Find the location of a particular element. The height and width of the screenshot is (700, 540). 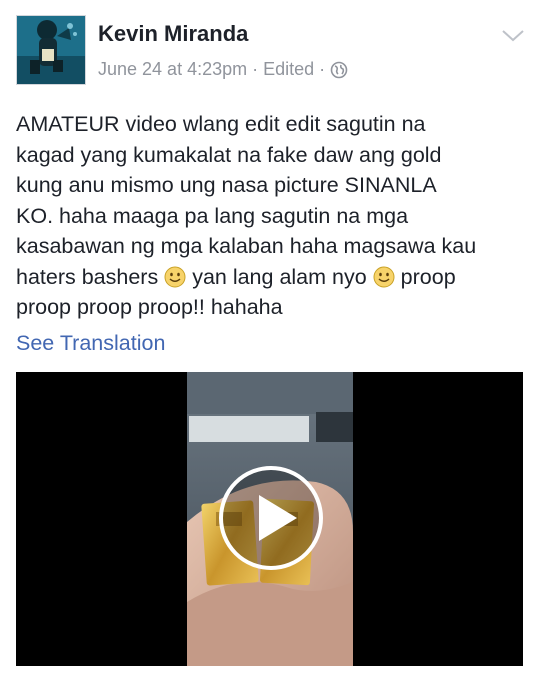

post-text-line: haters bashers yan lang alam nyo proop is located at coordinates (272, 277).